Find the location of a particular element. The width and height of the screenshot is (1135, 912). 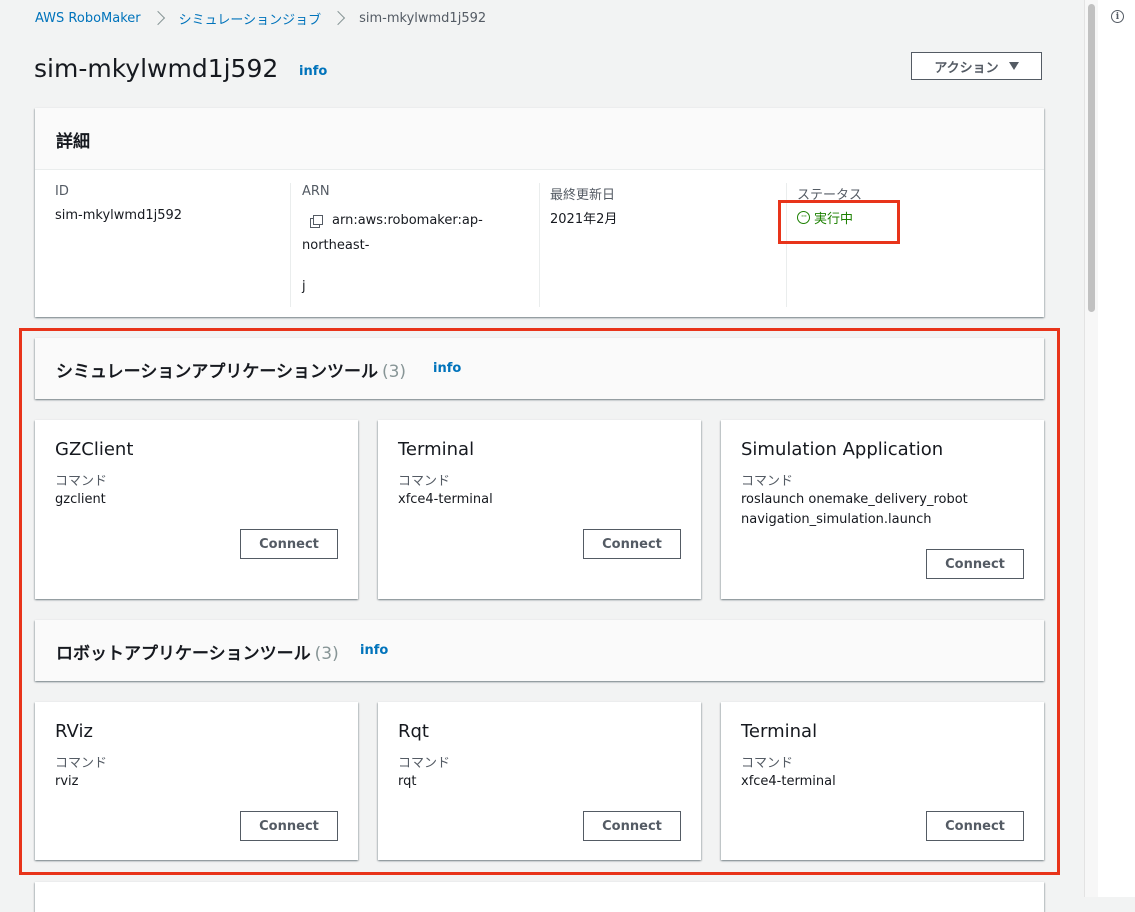

command-line-1: roslaunch onemake_delivery_robot is located at coordinates (854, 499).